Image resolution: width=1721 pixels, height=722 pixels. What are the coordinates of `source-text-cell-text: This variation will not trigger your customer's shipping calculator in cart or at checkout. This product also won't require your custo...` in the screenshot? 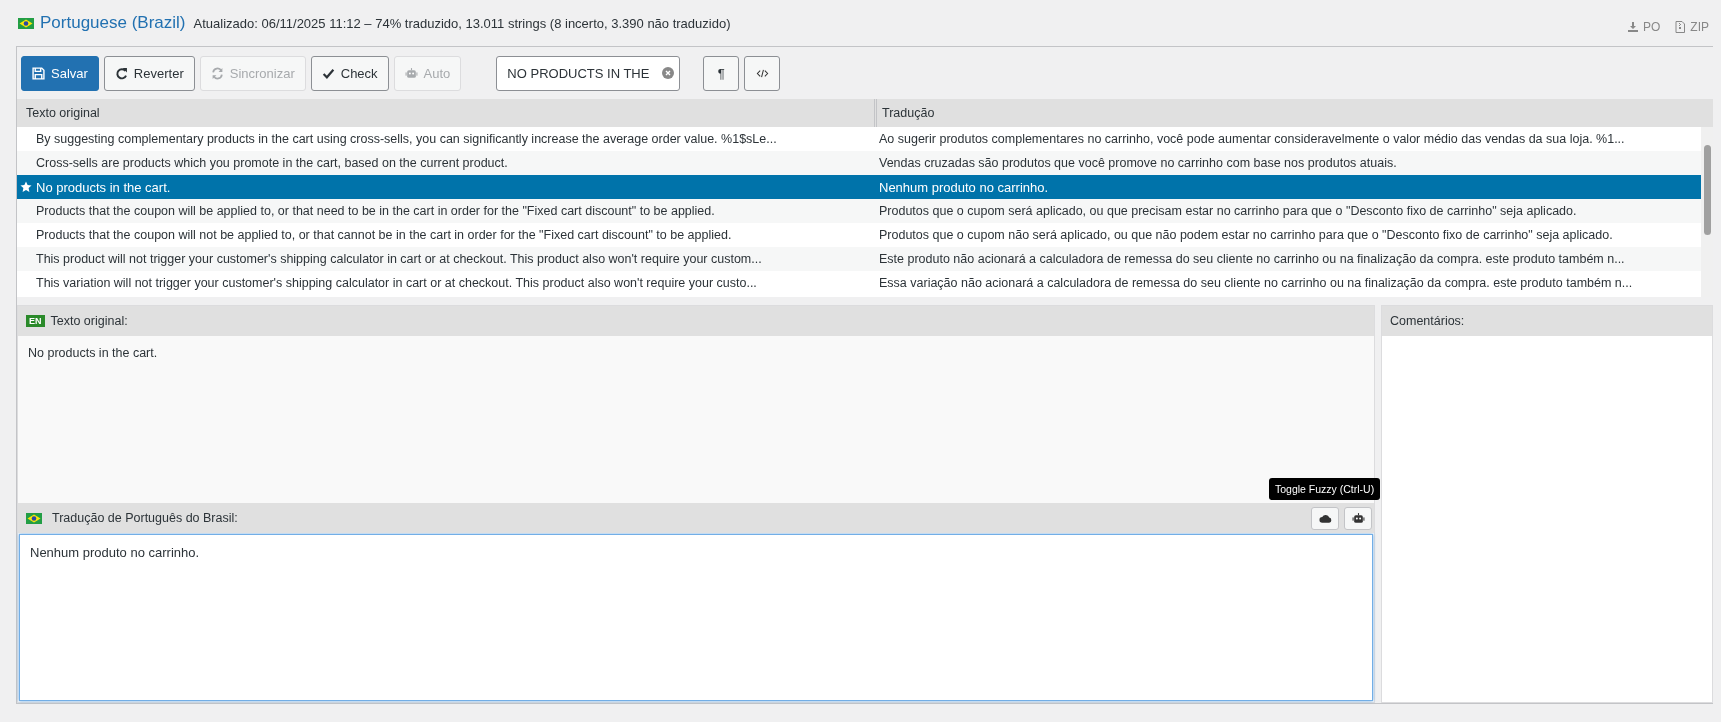 It's located at (396, 283).